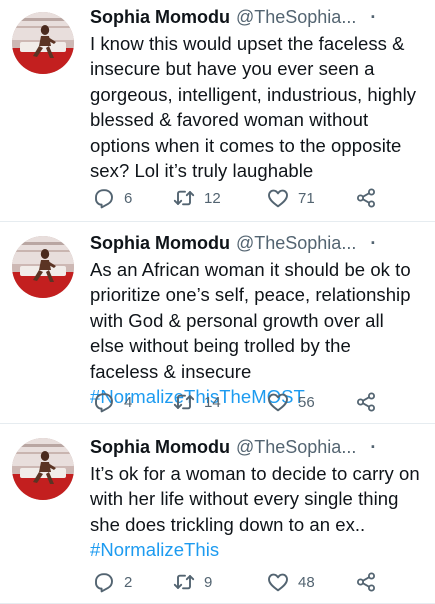 This screenshot has width=435, height=604. I want to click on reply-count: 2, so click(128, 582).